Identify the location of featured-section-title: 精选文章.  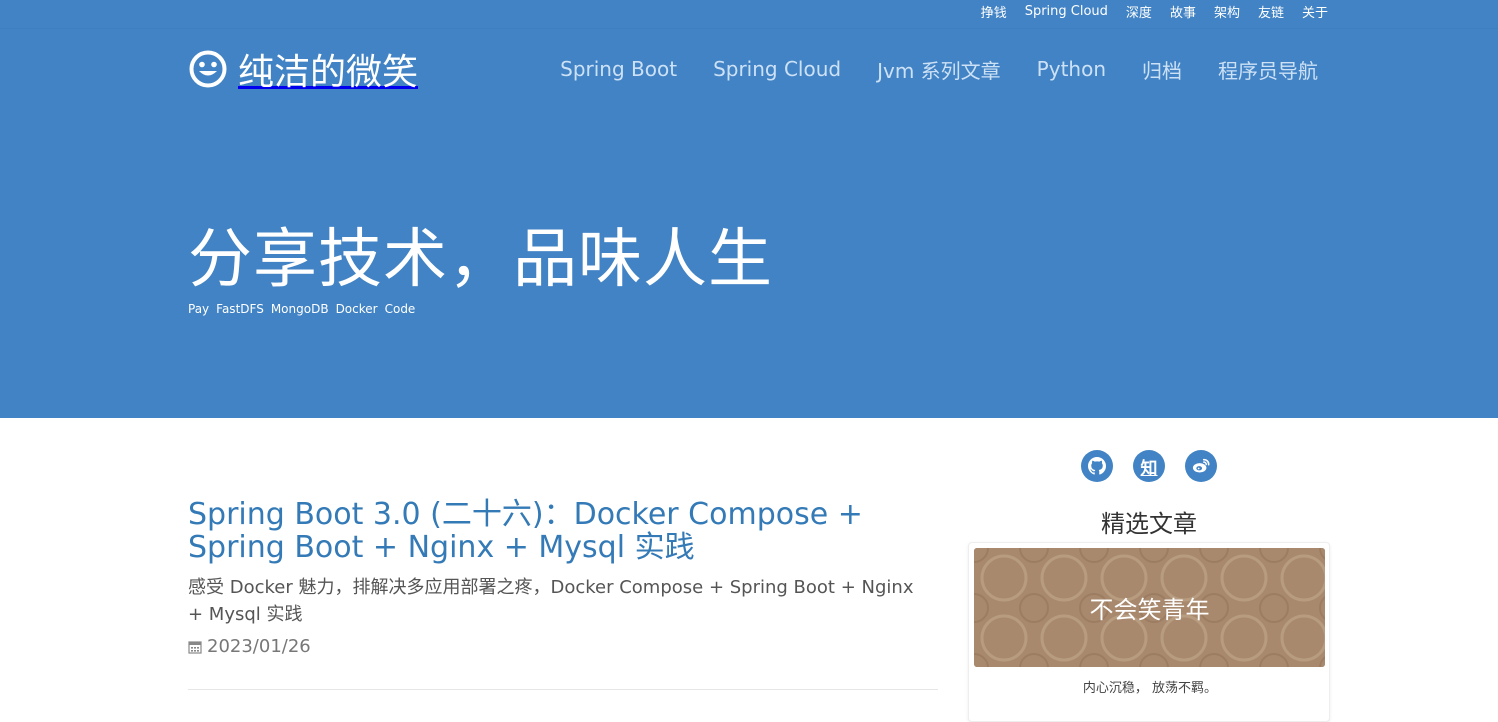
(1149, 524).